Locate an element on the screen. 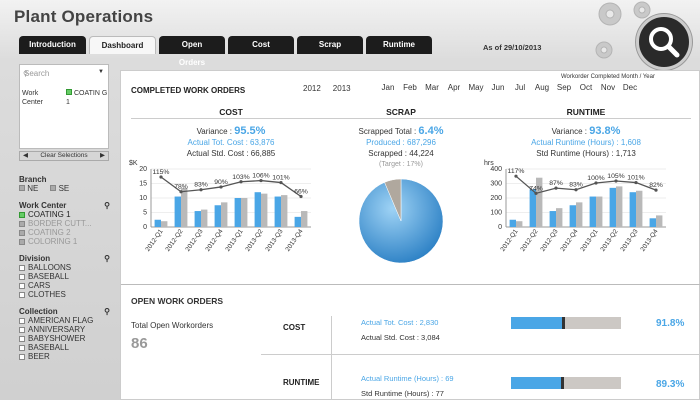 This screenshot has height=400, width=700. open-cost-pct: 91.8% is located at coordinates (670, 323).